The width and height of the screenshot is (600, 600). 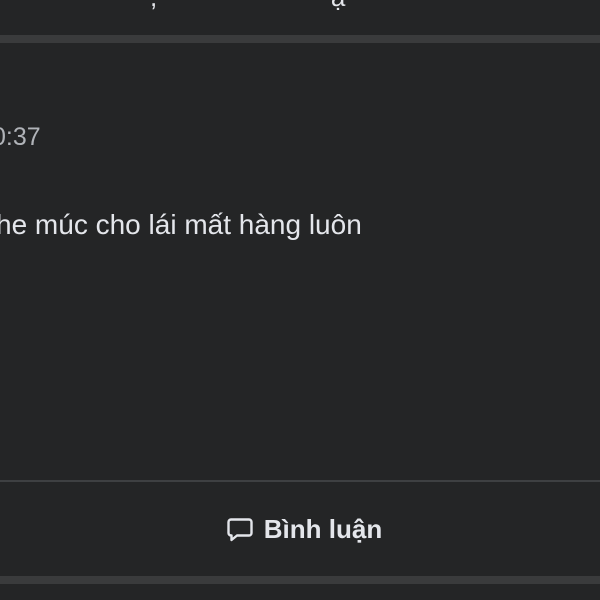 What do you see at coordinates (300, 39) in the screenshot?
I see `feed-separator` at bounding box center [300, 39].